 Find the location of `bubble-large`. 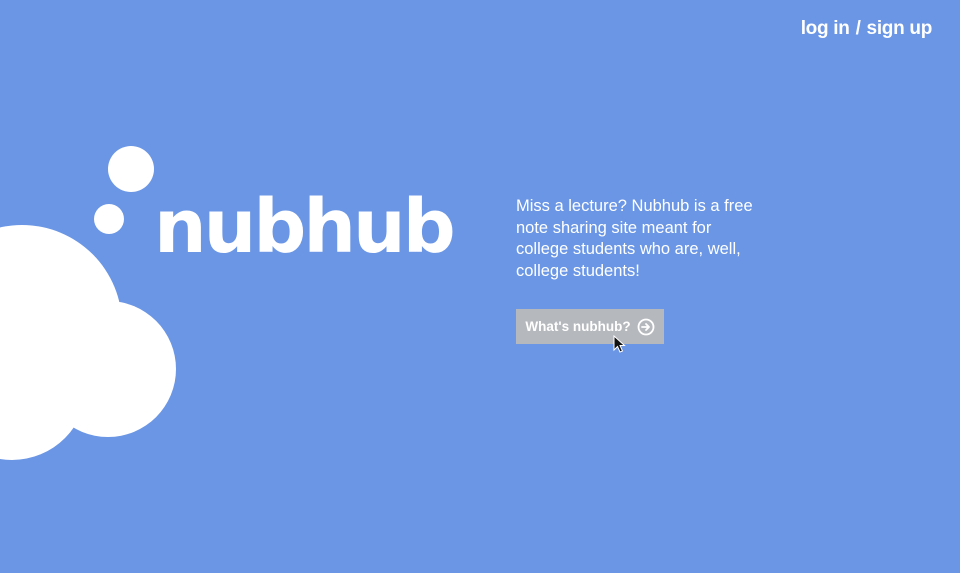

bubble-large is located at coordinates (131, 169).